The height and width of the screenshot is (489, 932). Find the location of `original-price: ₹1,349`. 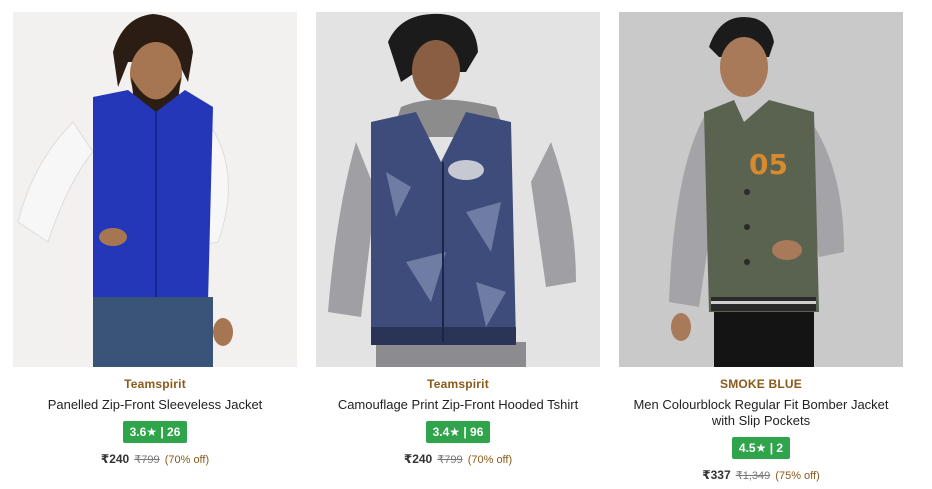

original-price: ₹1,349 is located at coordinates (753, 476).